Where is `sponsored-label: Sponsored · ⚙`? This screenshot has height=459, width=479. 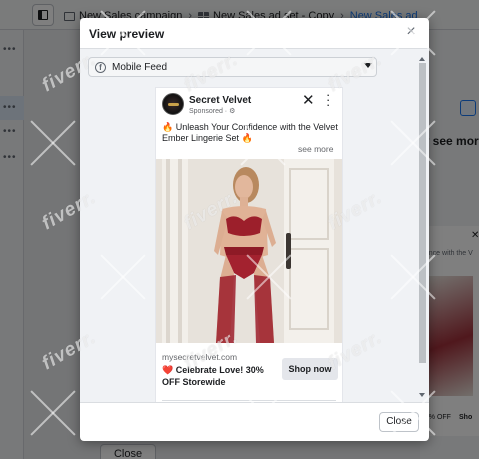 sponsored-label: Sponsored · ⚙ is located at coordinates (212, 111).